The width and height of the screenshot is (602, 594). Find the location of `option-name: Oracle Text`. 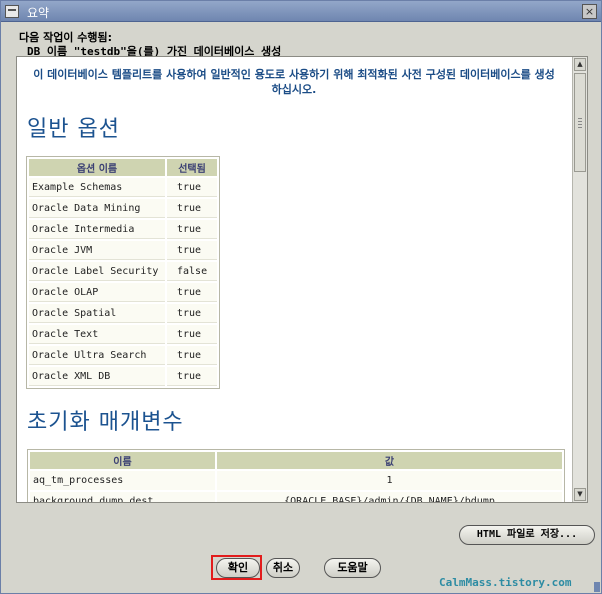

option-name: Oracle Text is located at coordinates (97, 334).